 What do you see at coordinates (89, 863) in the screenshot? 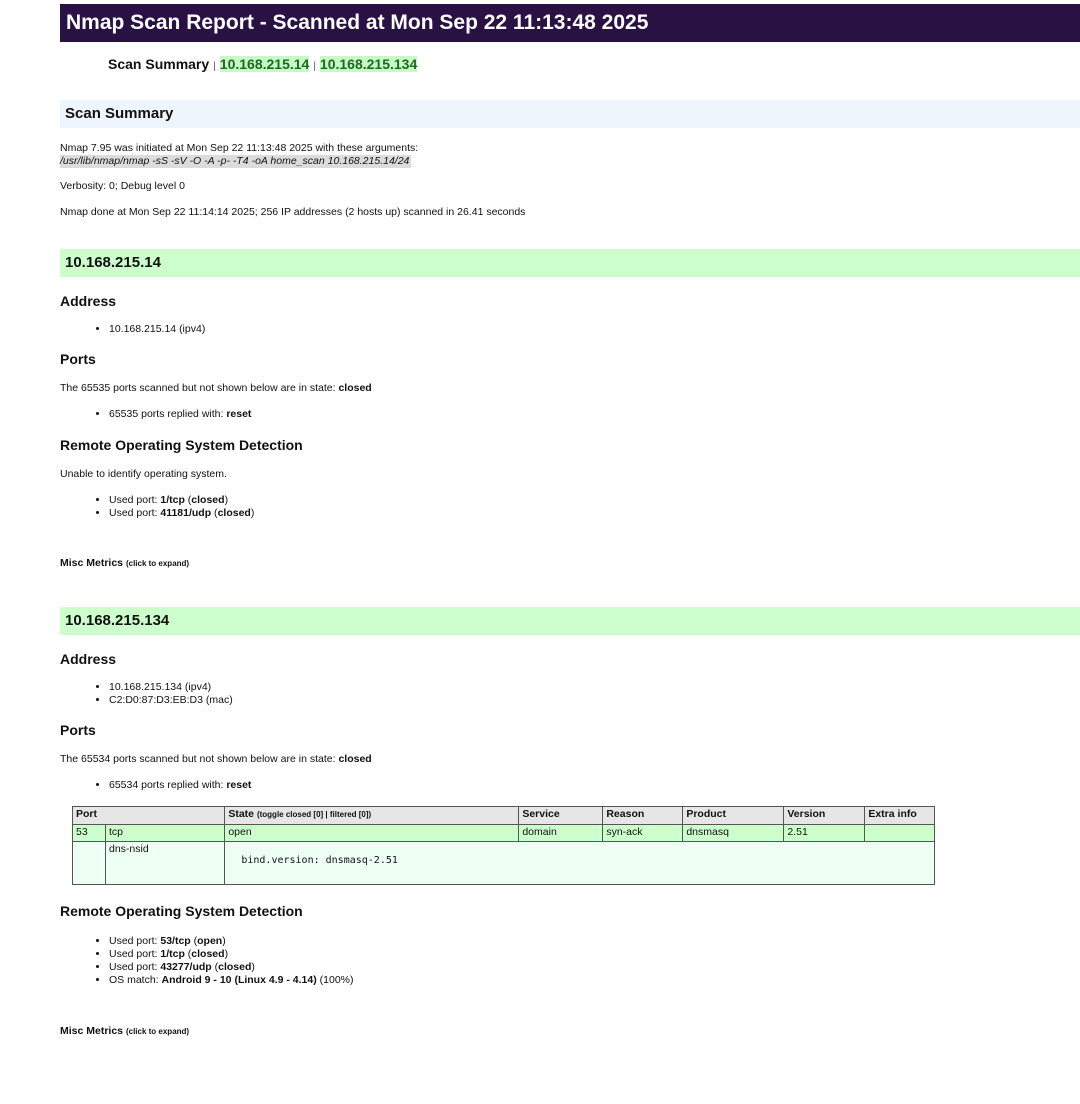
I see `cell-empty` at bounding box center [89, 863].